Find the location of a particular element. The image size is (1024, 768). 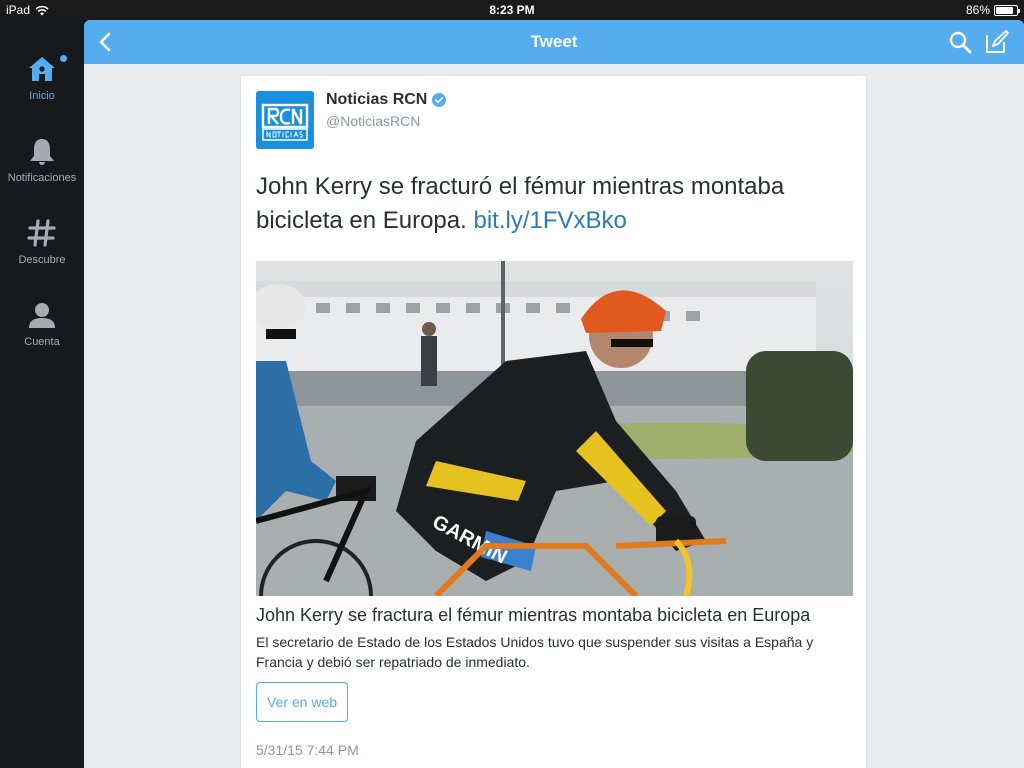

author-name-text: Noticias RCN is located at coordinates (377, 99).